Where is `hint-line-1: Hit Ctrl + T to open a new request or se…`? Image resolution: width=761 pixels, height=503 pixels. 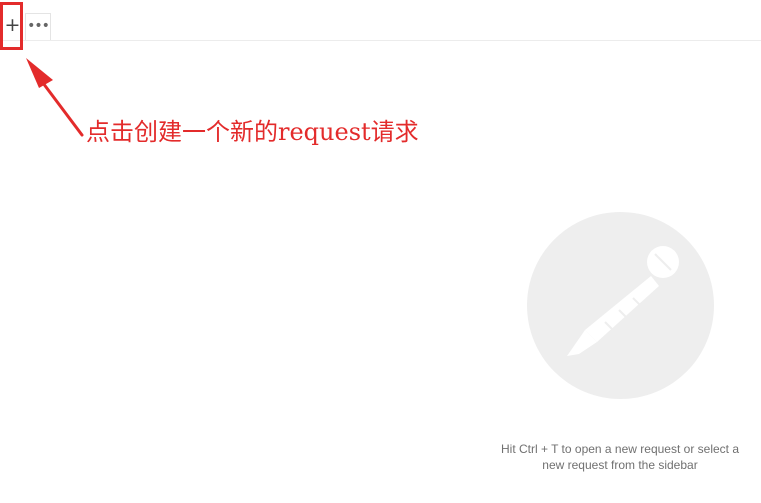 hint-line-1: Hit Ctrl + T to open a new request or se… is located at coordinates (619, 449).